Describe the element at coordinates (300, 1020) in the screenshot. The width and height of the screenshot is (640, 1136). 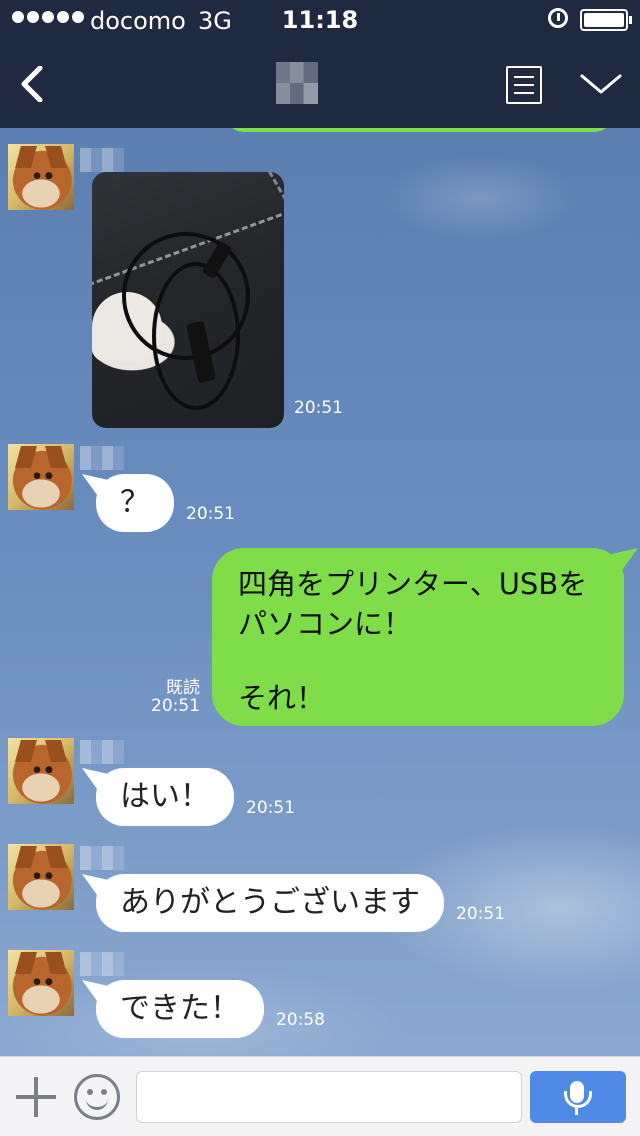
I see `message-time: 20:58` at that location.